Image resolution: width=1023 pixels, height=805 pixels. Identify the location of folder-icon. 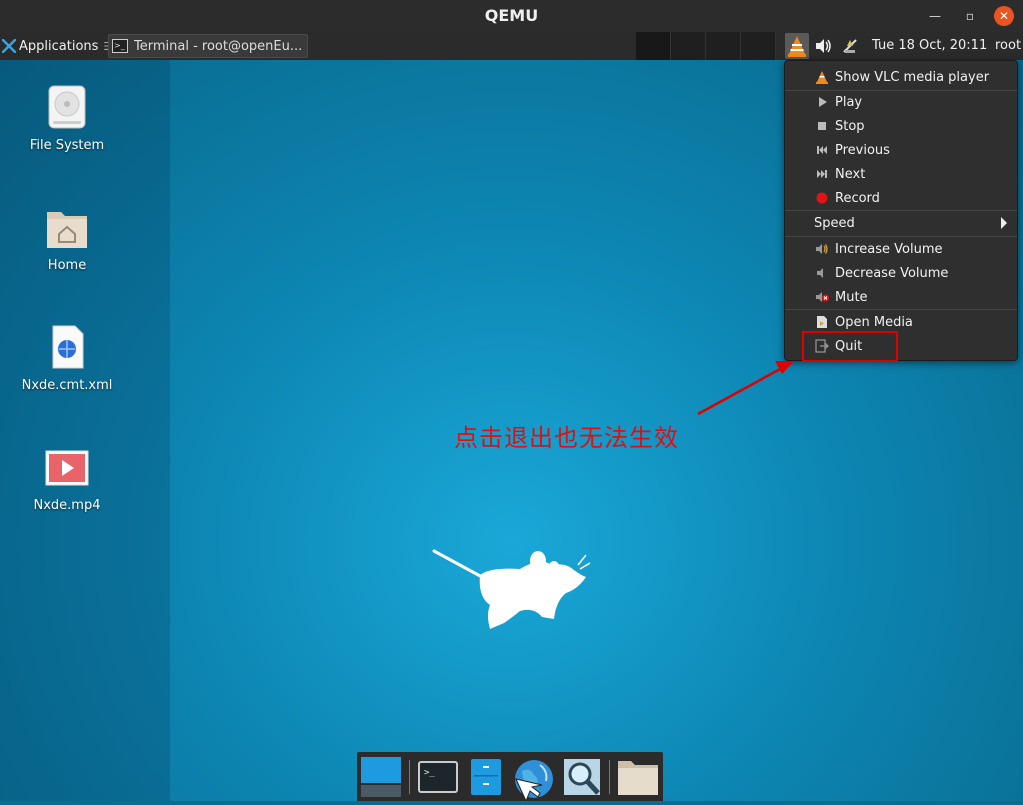
(638, 778).